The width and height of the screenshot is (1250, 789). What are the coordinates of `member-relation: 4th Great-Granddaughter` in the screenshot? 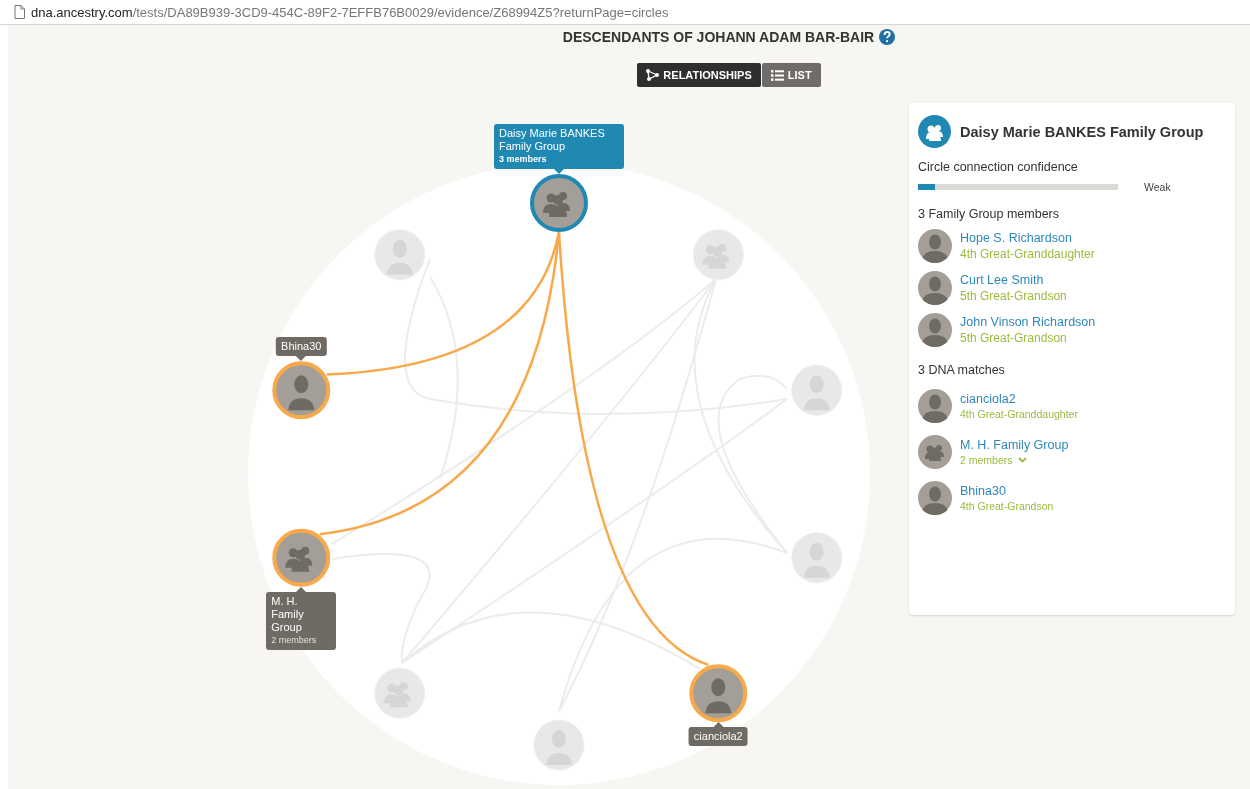 It's located at (1027, 254).